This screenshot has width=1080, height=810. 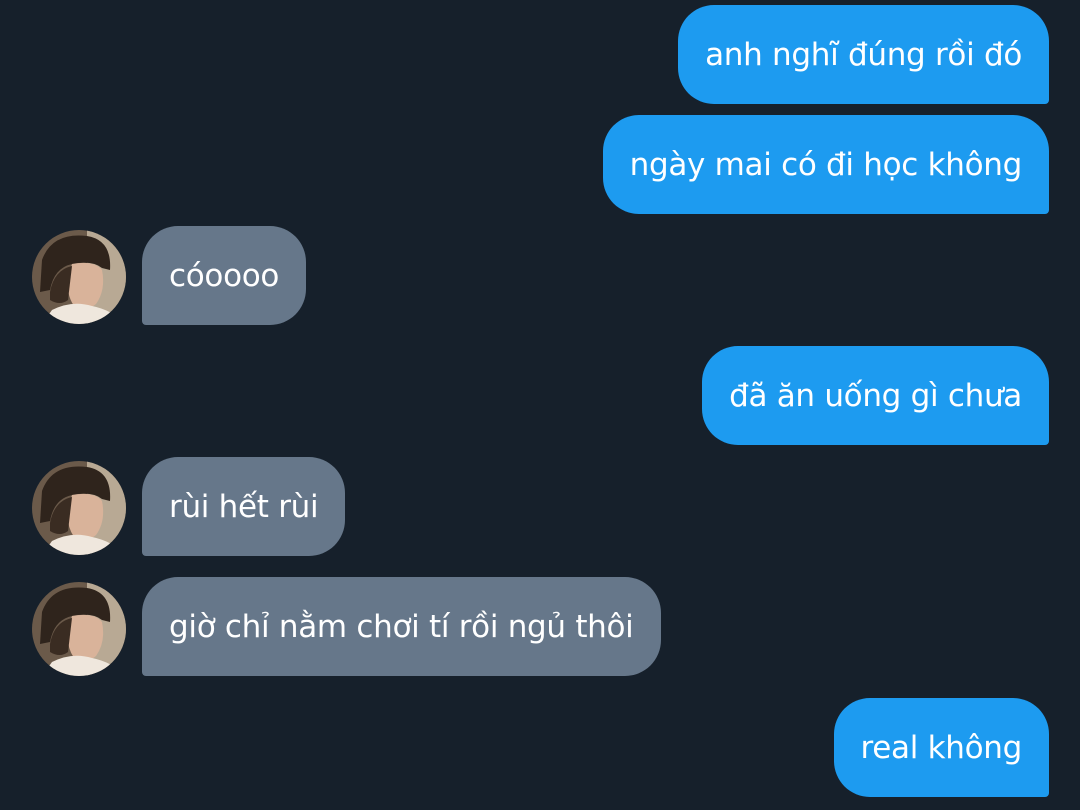 I want to click on message-text: cóoooo, so click(x=224, y=275).